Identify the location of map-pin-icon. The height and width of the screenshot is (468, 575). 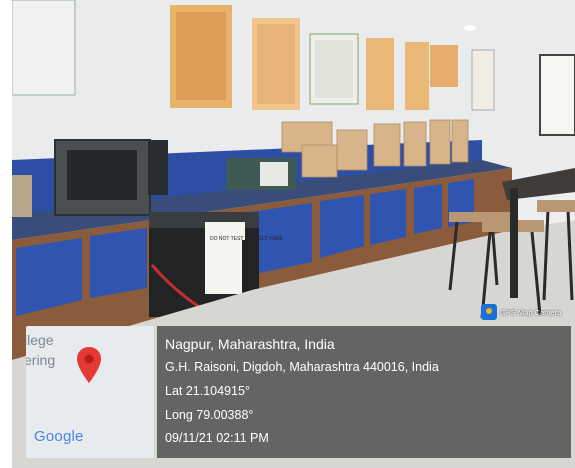
(89, 365).